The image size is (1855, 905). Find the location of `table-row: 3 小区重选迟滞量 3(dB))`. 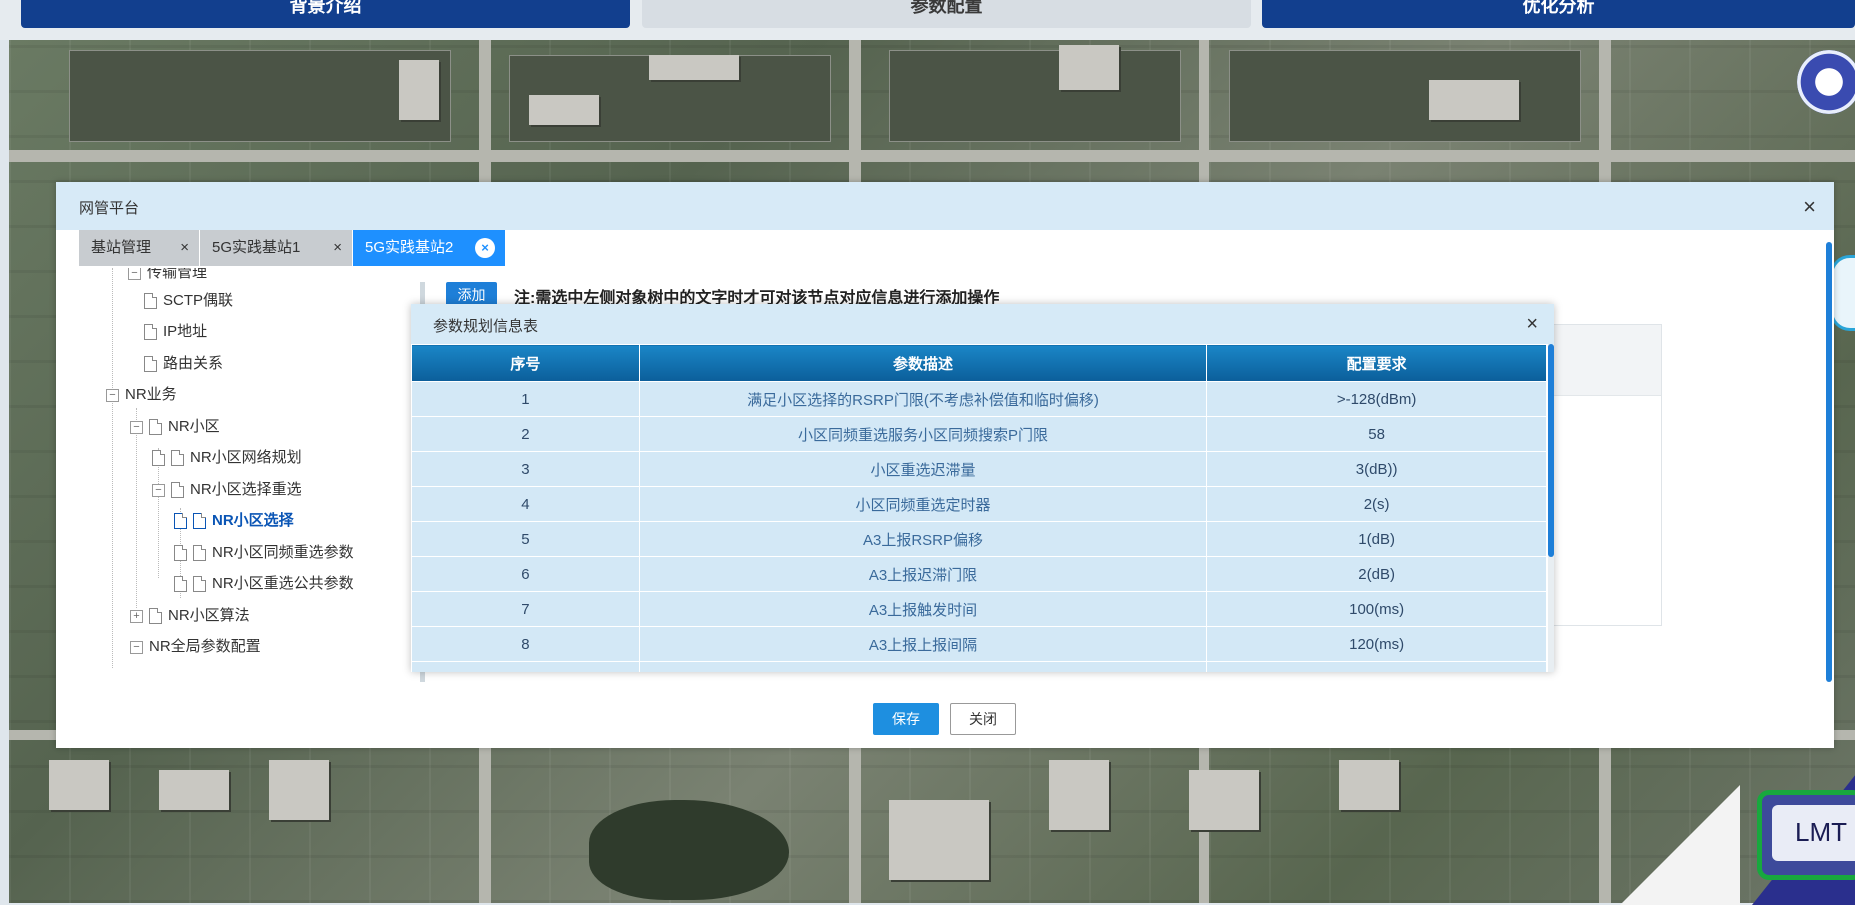

table-row: 3 小区重选迟滞量 3(dB)) is located at coordinates (979, 469).